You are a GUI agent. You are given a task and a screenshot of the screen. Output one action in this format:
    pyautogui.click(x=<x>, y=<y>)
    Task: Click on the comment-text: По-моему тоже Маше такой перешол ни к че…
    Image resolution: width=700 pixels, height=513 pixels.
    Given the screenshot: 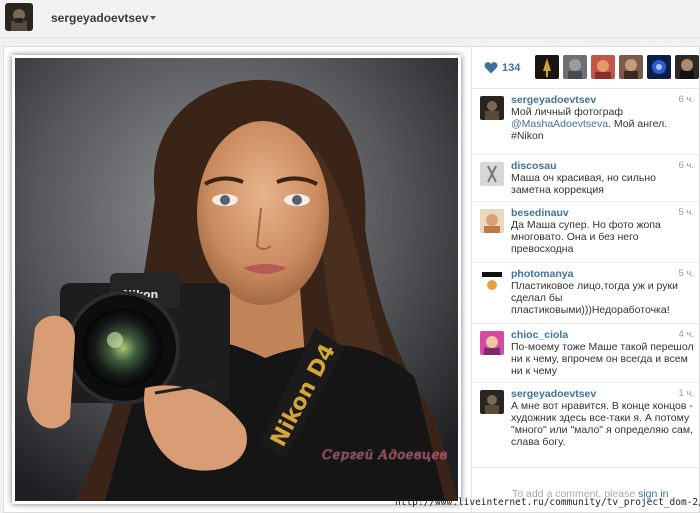 What is the action you would take?
    pyautogui.click(x=602, y=359)
    